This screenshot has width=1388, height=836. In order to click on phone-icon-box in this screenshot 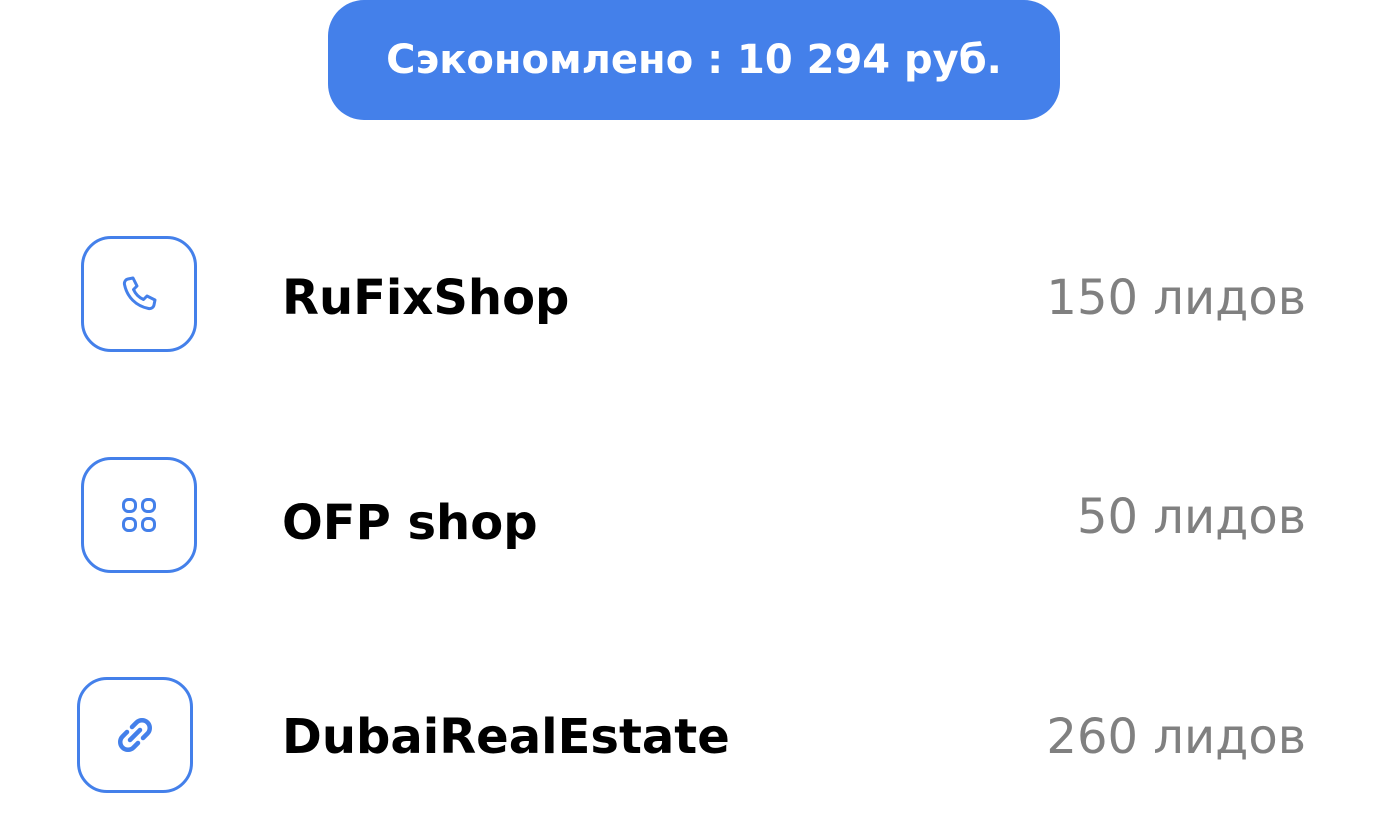, I will do `click(139, 294)`.